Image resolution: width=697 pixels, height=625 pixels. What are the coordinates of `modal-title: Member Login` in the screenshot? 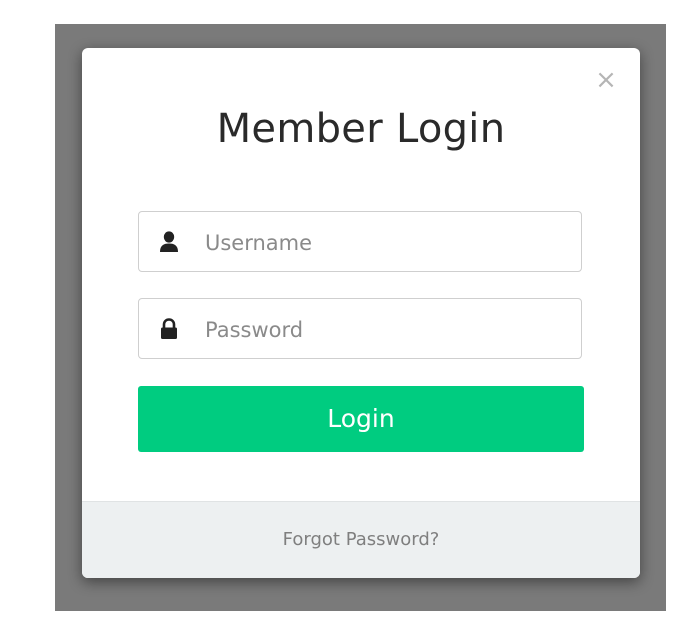 It's located at (361, 129).